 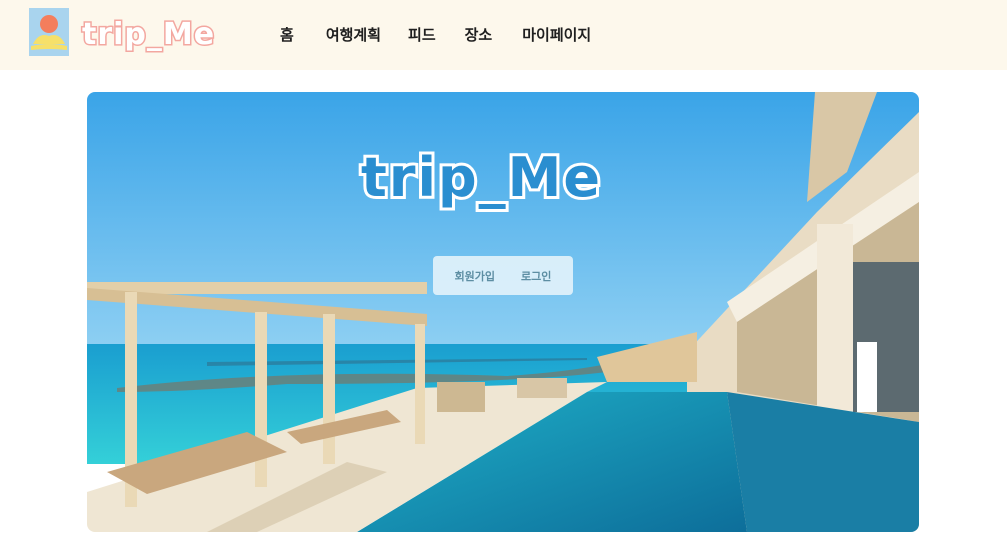 I want to click on nav-my-page: 마이페이지, so click(x=556, y=35).